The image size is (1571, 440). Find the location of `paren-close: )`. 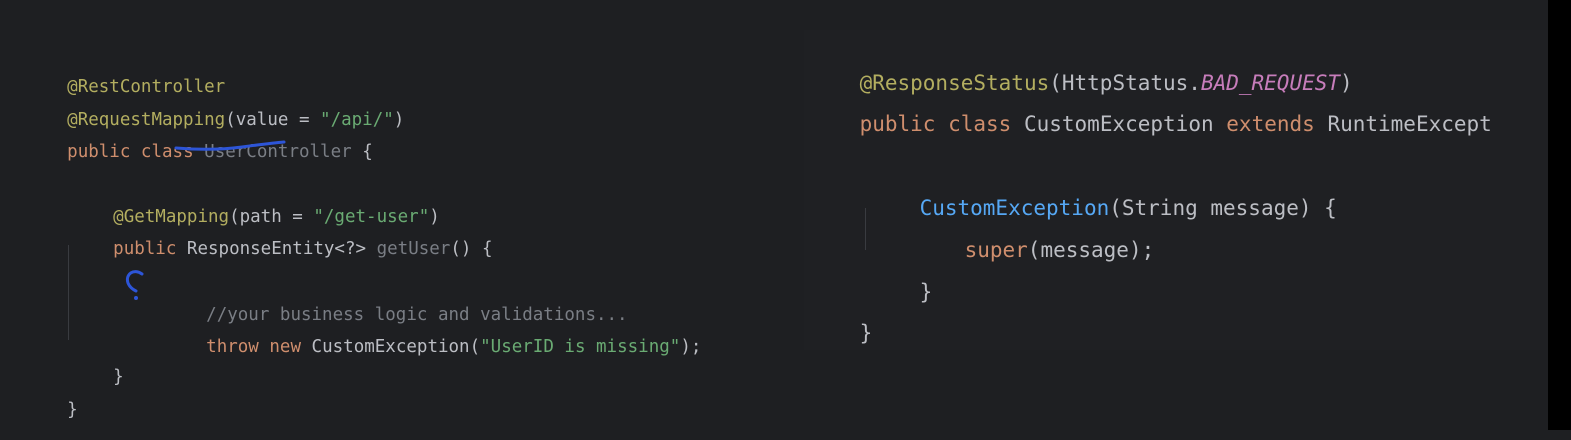

paren-close: ) is located at coordinates (399, 120).